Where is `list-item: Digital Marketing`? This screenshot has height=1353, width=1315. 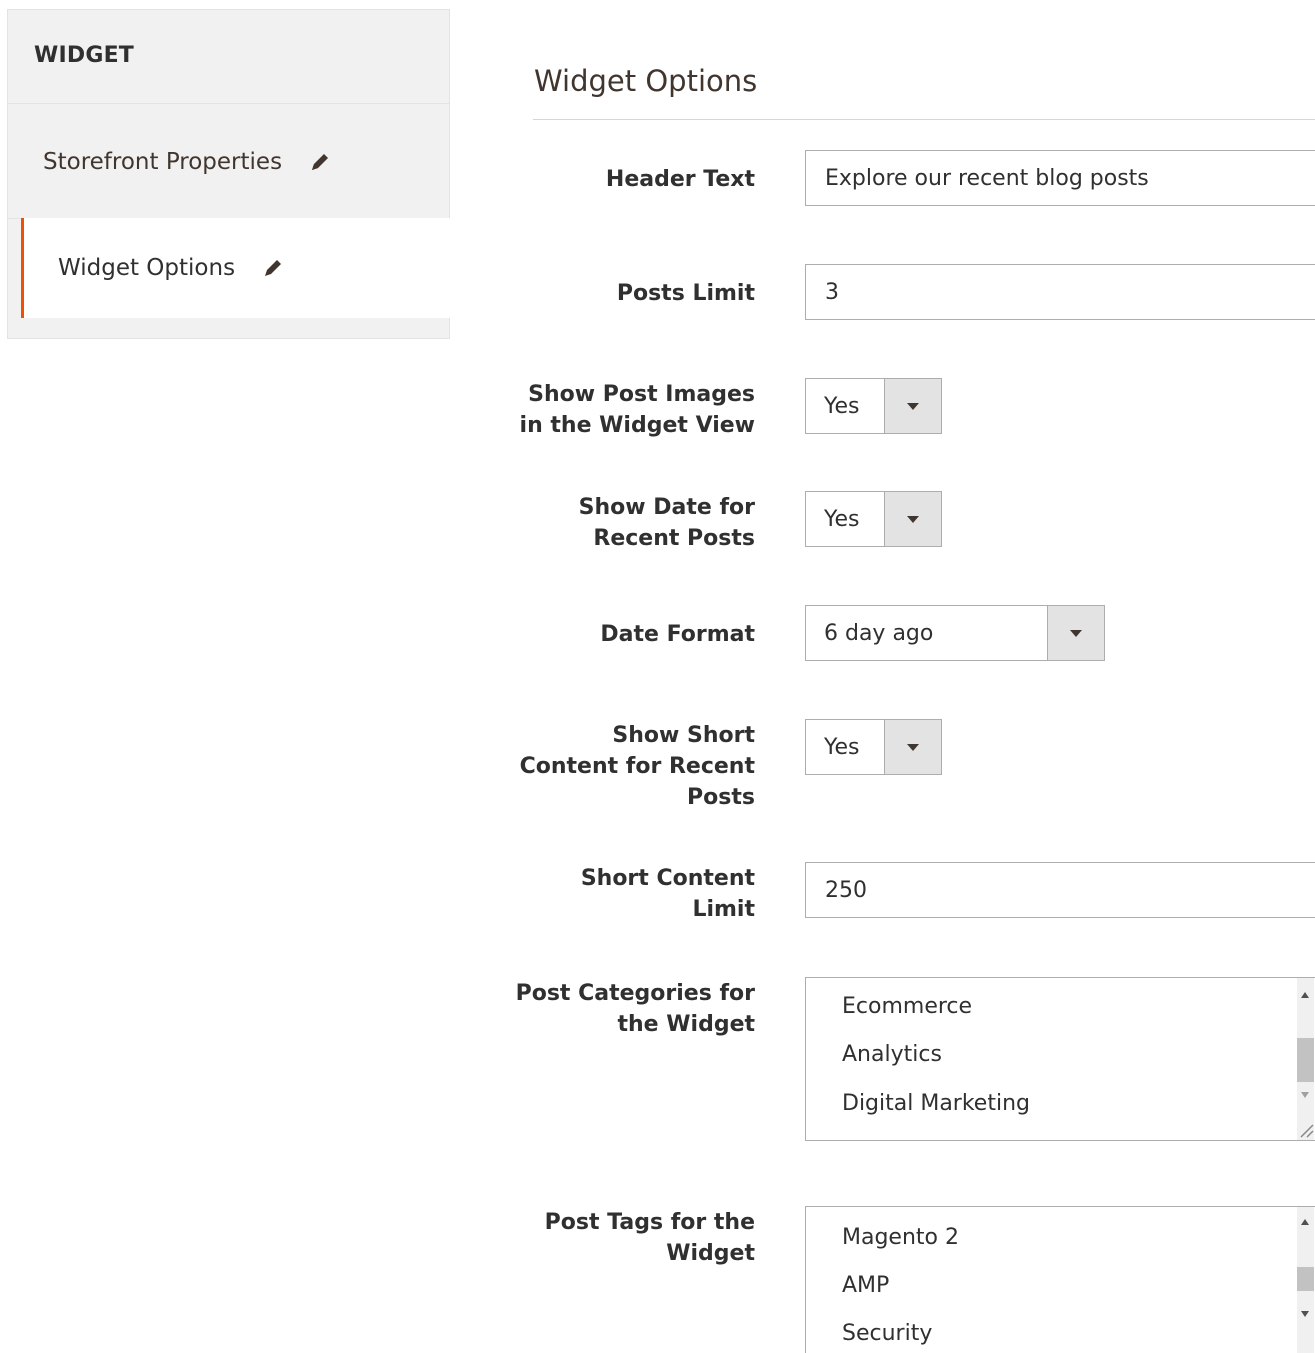 list-item: Digital Marketing is located at coordinates (936, 1103).